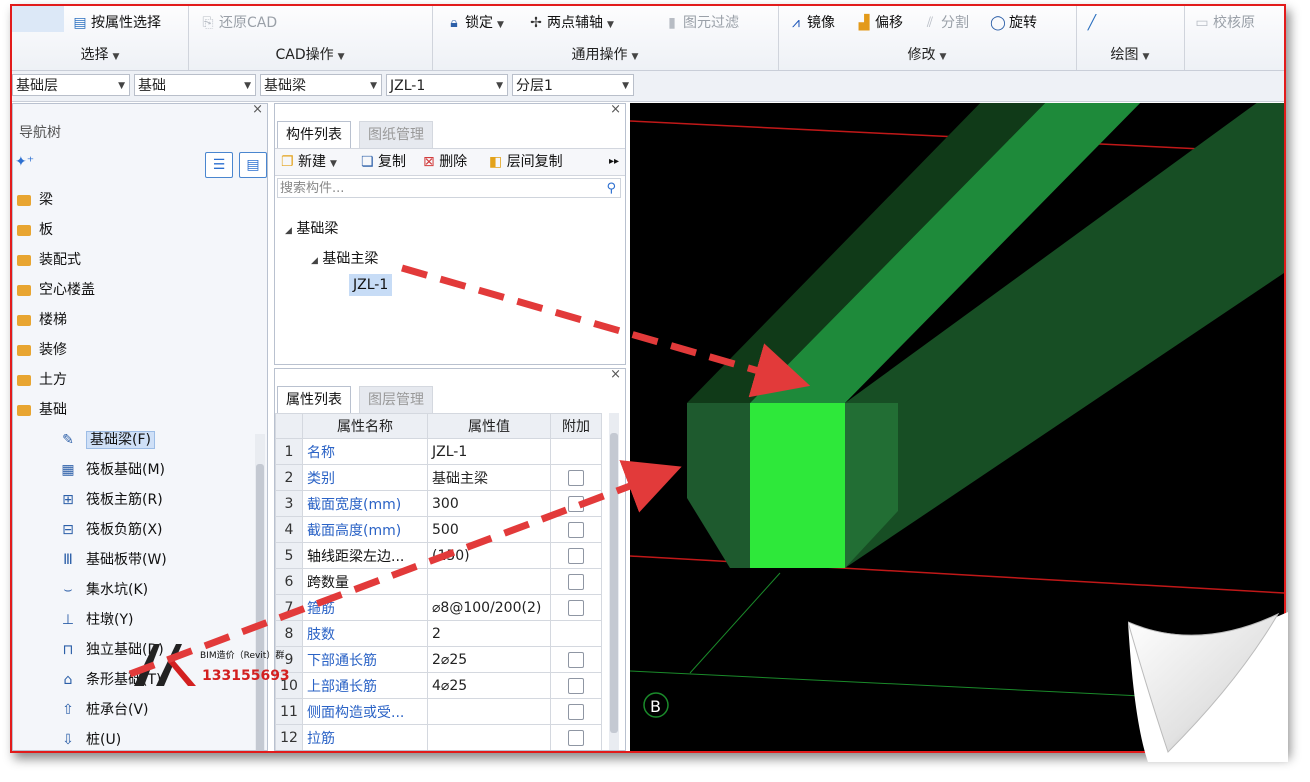 The image size is (1310, 782). Describe the element at coordinates (701, 23) in the screenshot. I see `element-filter-button: ▮ 图元过滤` at that location.